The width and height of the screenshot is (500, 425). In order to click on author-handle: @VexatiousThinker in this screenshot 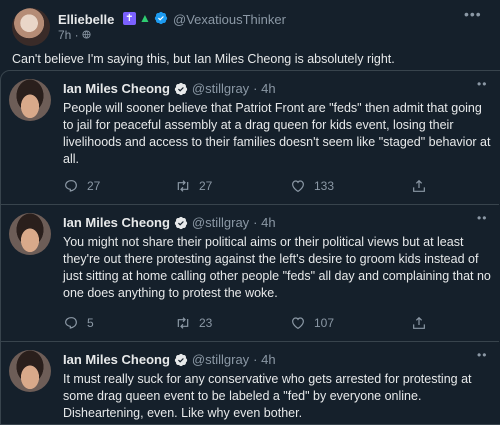, I will do `click(229, 19)`.